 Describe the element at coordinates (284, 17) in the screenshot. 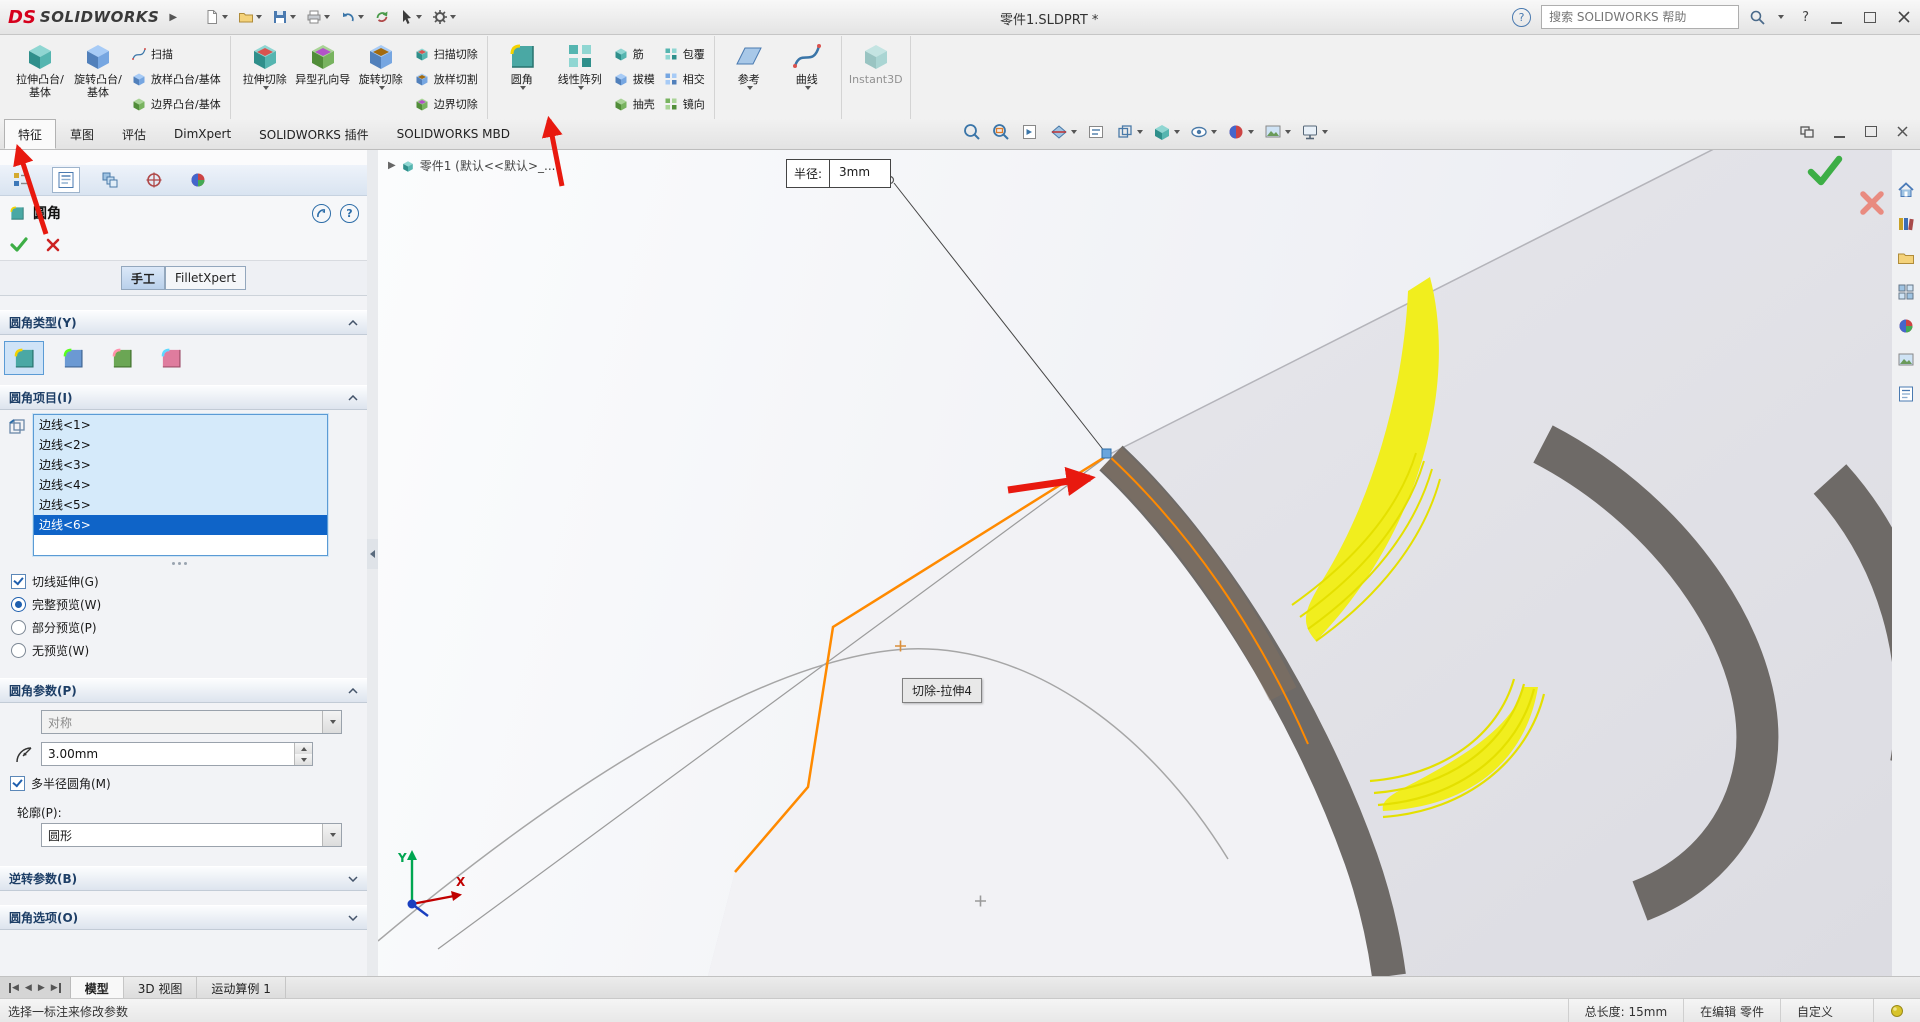

I see `save-button` at that location.